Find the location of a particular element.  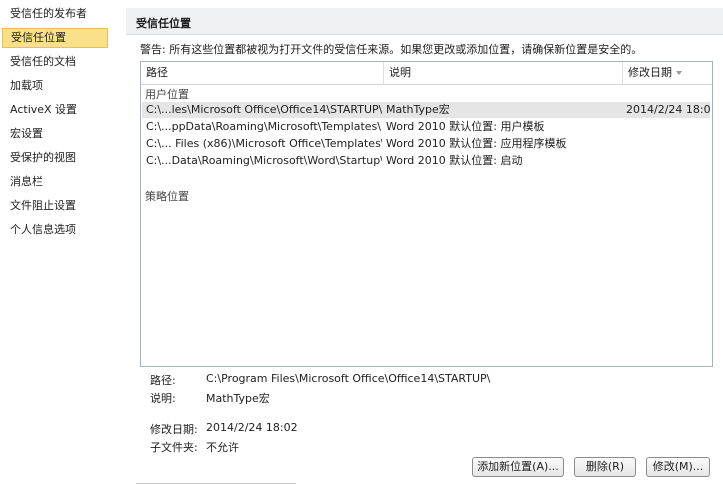

sidebar-item-privacy-options: 个人信息选项 is located at coordinates (55, 230).